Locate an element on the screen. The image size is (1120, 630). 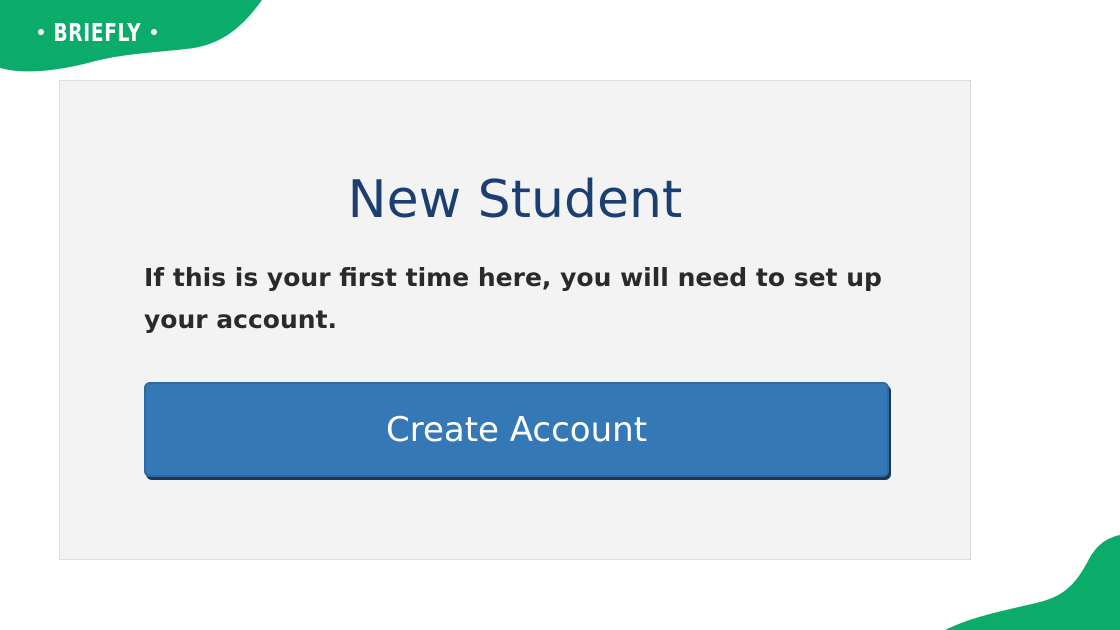
brand-dot-right is located at coordinates (153, 32).